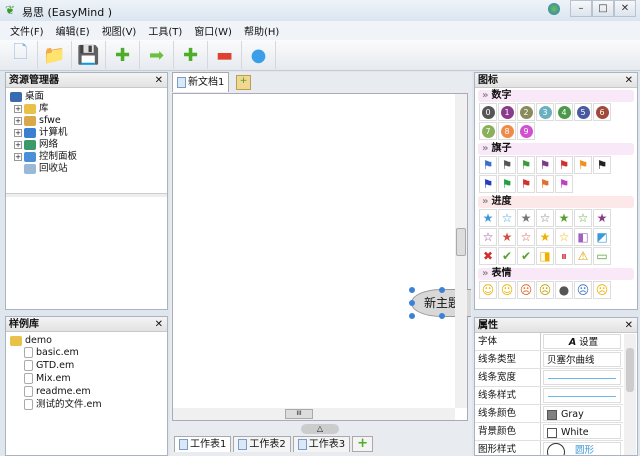 The image size is (640, 456). Describe the element at coordinates (86, 353) in the screenshot. I see `sample-file: basic.em` at that location.